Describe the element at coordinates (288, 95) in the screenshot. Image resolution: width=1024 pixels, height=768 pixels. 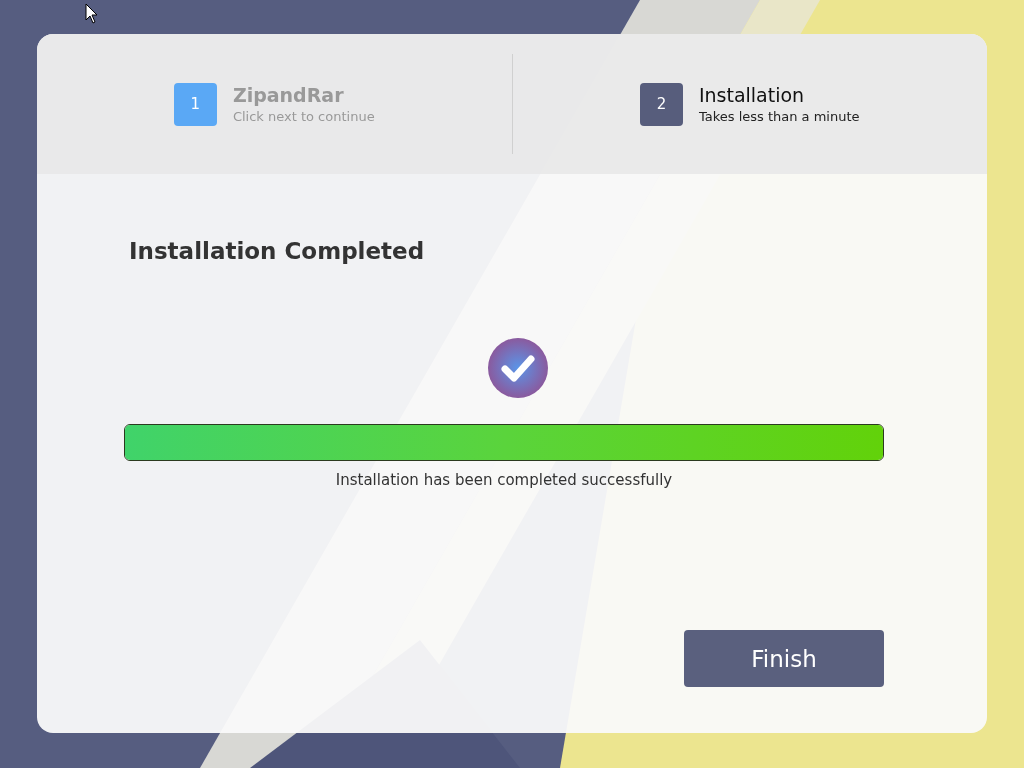
I see `step-title: ZipandRar` at that location.